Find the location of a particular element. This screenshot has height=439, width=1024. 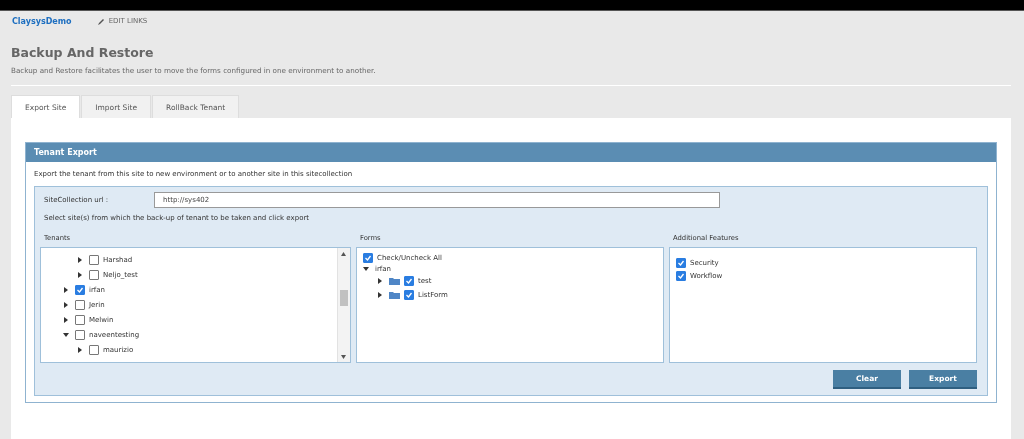

site-name: ClaysysDemo is located at coordinates (42, 21).